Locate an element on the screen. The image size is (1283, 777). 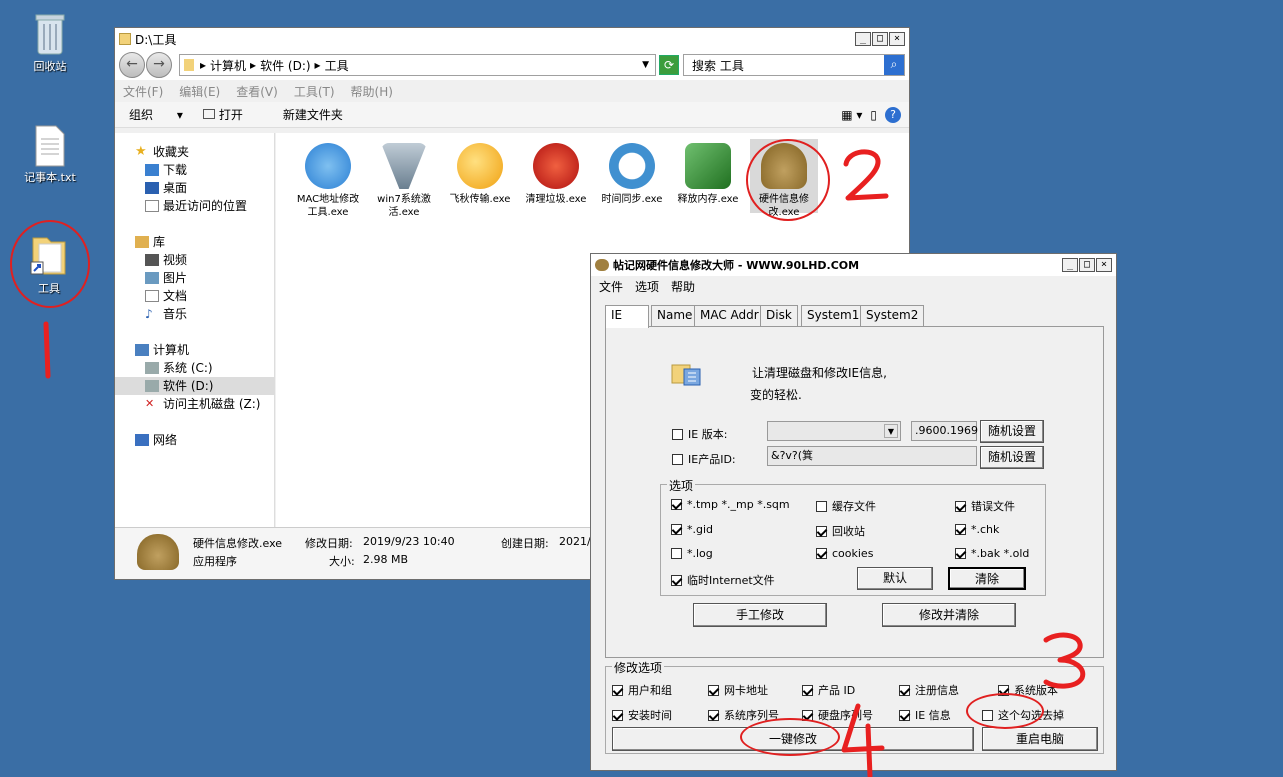
tab-system2: System2 is located at coordinates (892, 315).